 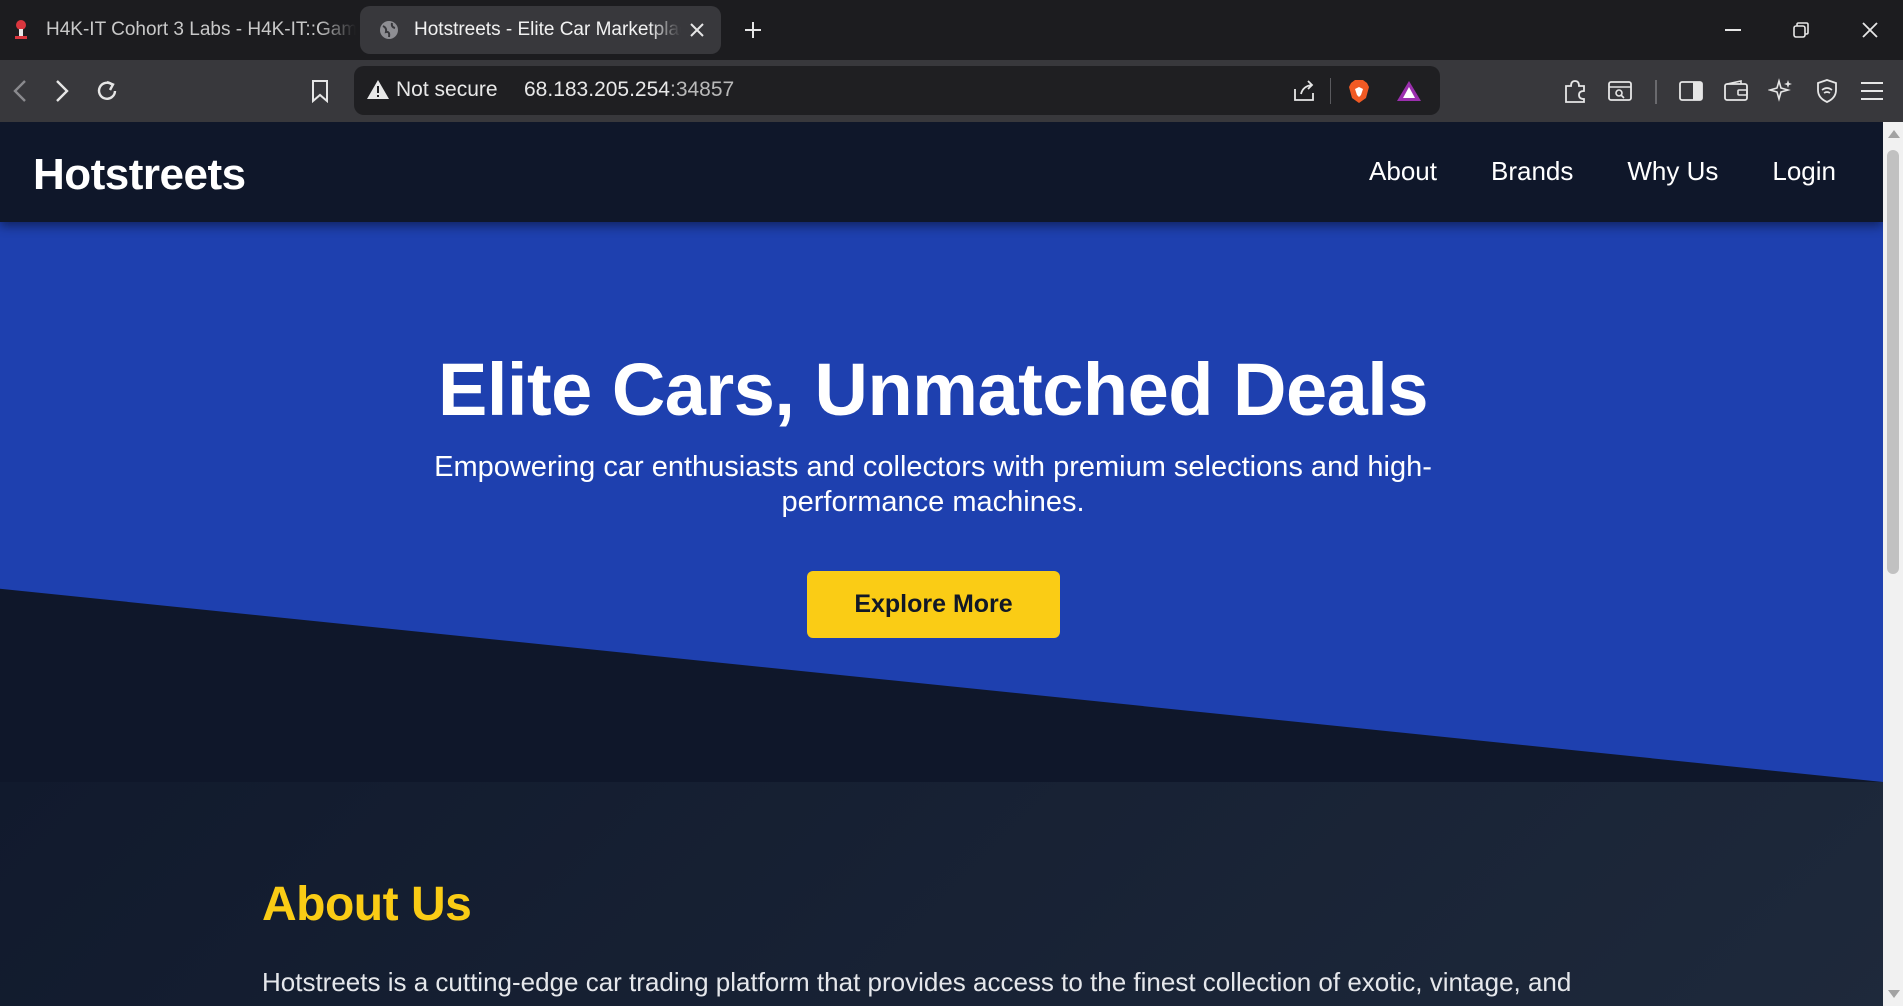 I want to click on url-port: :34857, so click(x=702, y=89).